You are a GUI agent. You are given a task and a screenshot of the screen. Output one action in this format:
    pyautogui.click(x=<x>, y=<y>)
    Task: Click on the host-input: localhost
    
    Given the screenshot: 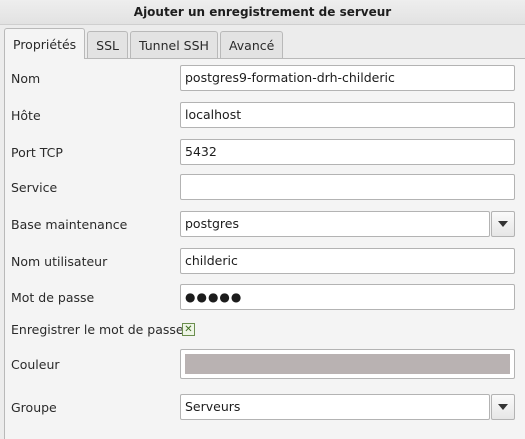 What is the action you would take?
    pyautogui.click(x=347, y=115)
    